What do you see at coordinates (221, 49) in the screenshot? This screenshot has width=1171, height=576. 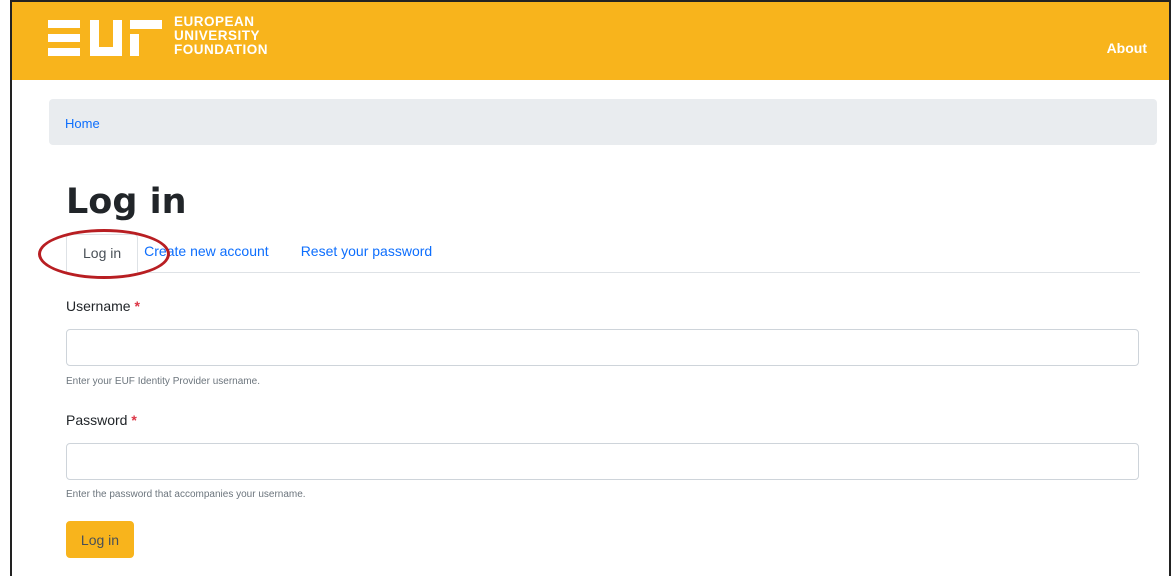 I see `logo-line-3: FOUNDATION` at bounding box center [221, 49].